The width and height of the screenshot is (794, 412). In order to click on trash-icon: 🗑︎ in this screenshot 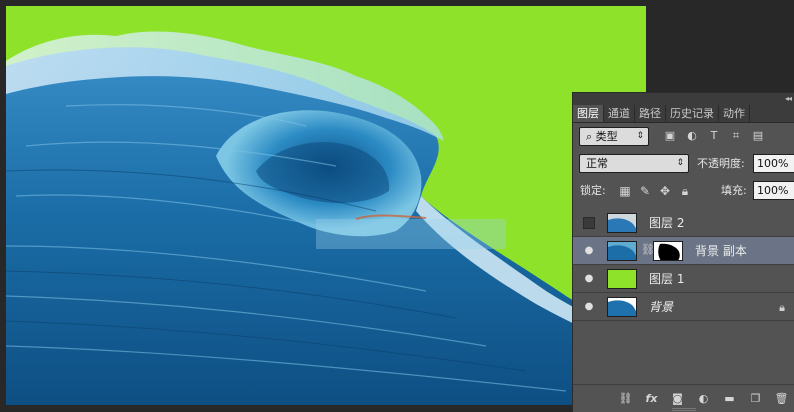, I will do `click(781, 398)`.